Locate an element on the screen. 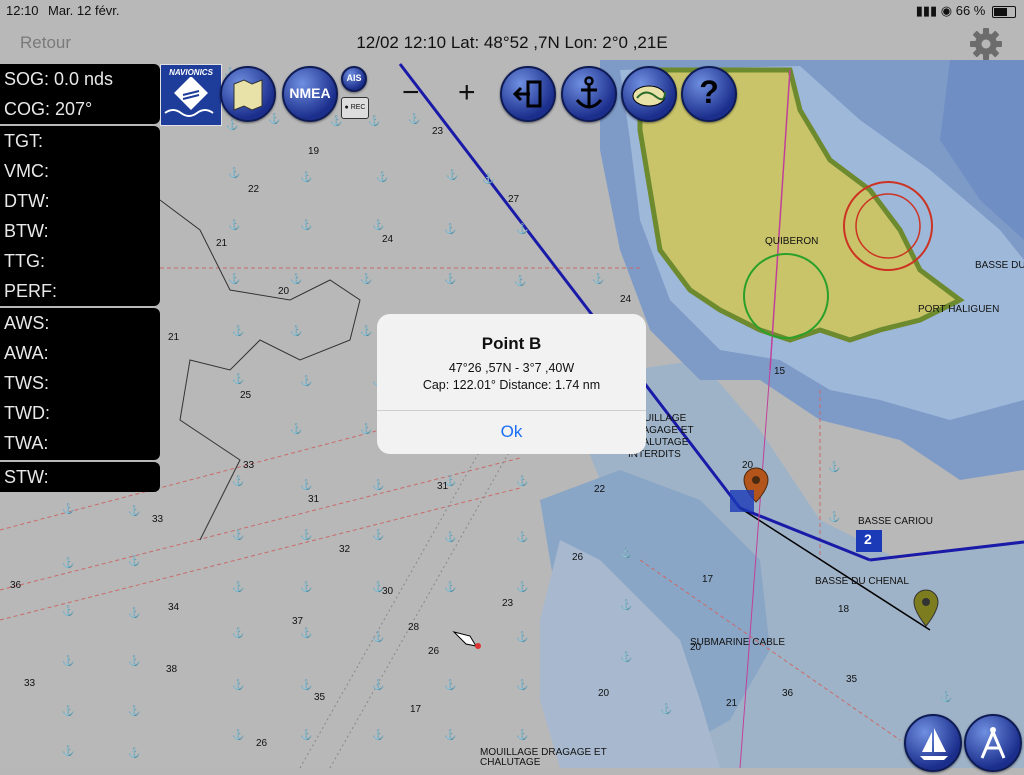 This screenshot has width=1024, height=775. ais-button: AIS is located at coordinates (354, 79).